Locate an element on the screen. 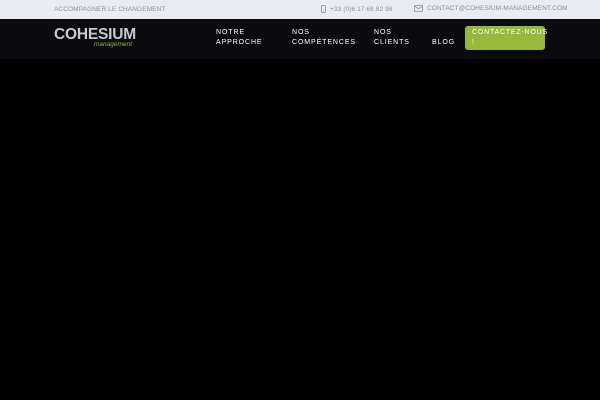 The image size is (600, 400). logo-subtitle: management is located at coordinates (113, 44).